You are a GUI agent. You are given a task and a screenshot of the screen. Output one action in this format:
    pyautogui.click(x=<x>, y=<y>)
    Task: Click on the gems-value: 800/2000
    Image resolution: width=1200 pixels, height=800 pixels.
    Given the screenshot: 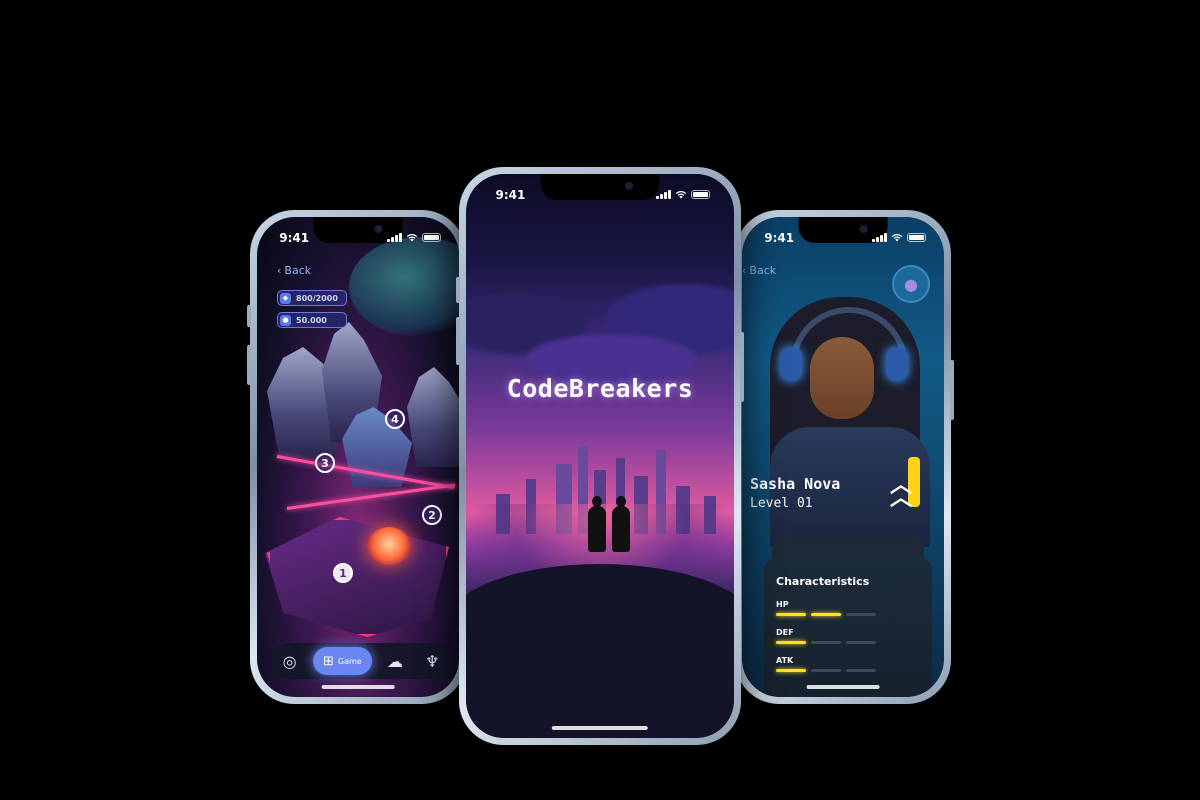 What is the action you would take?
    pyautogui.click(x=317, y=298)
    